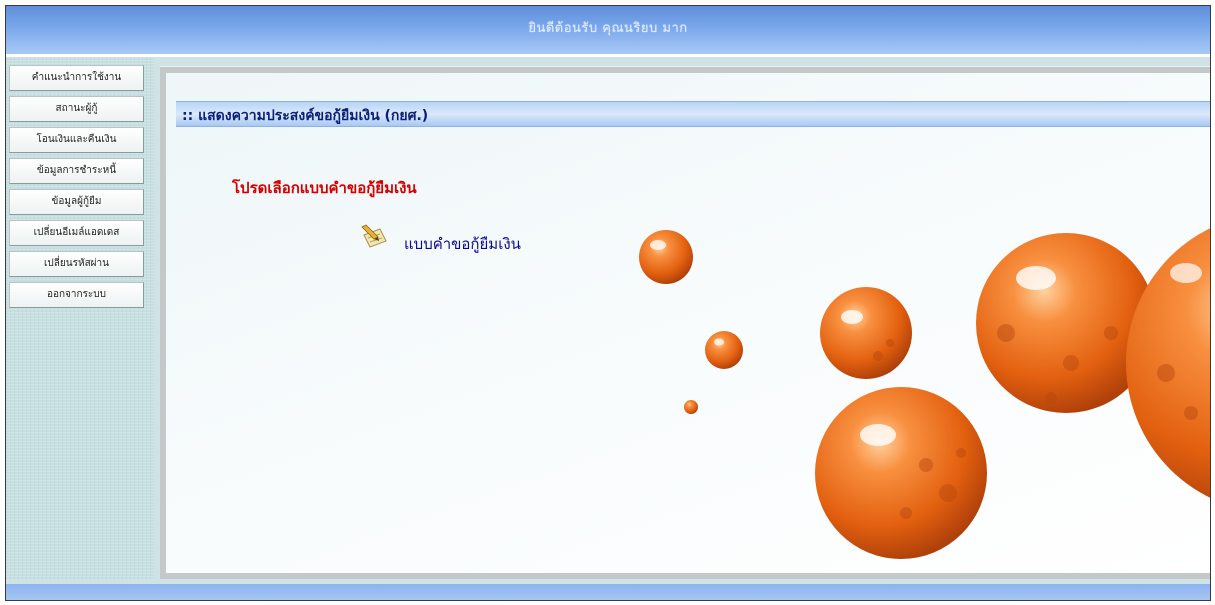  What do you see at coordinates (375, 236) in the screenshot?
I see `pencil-paper-icon` at bounding box center [375, 236].